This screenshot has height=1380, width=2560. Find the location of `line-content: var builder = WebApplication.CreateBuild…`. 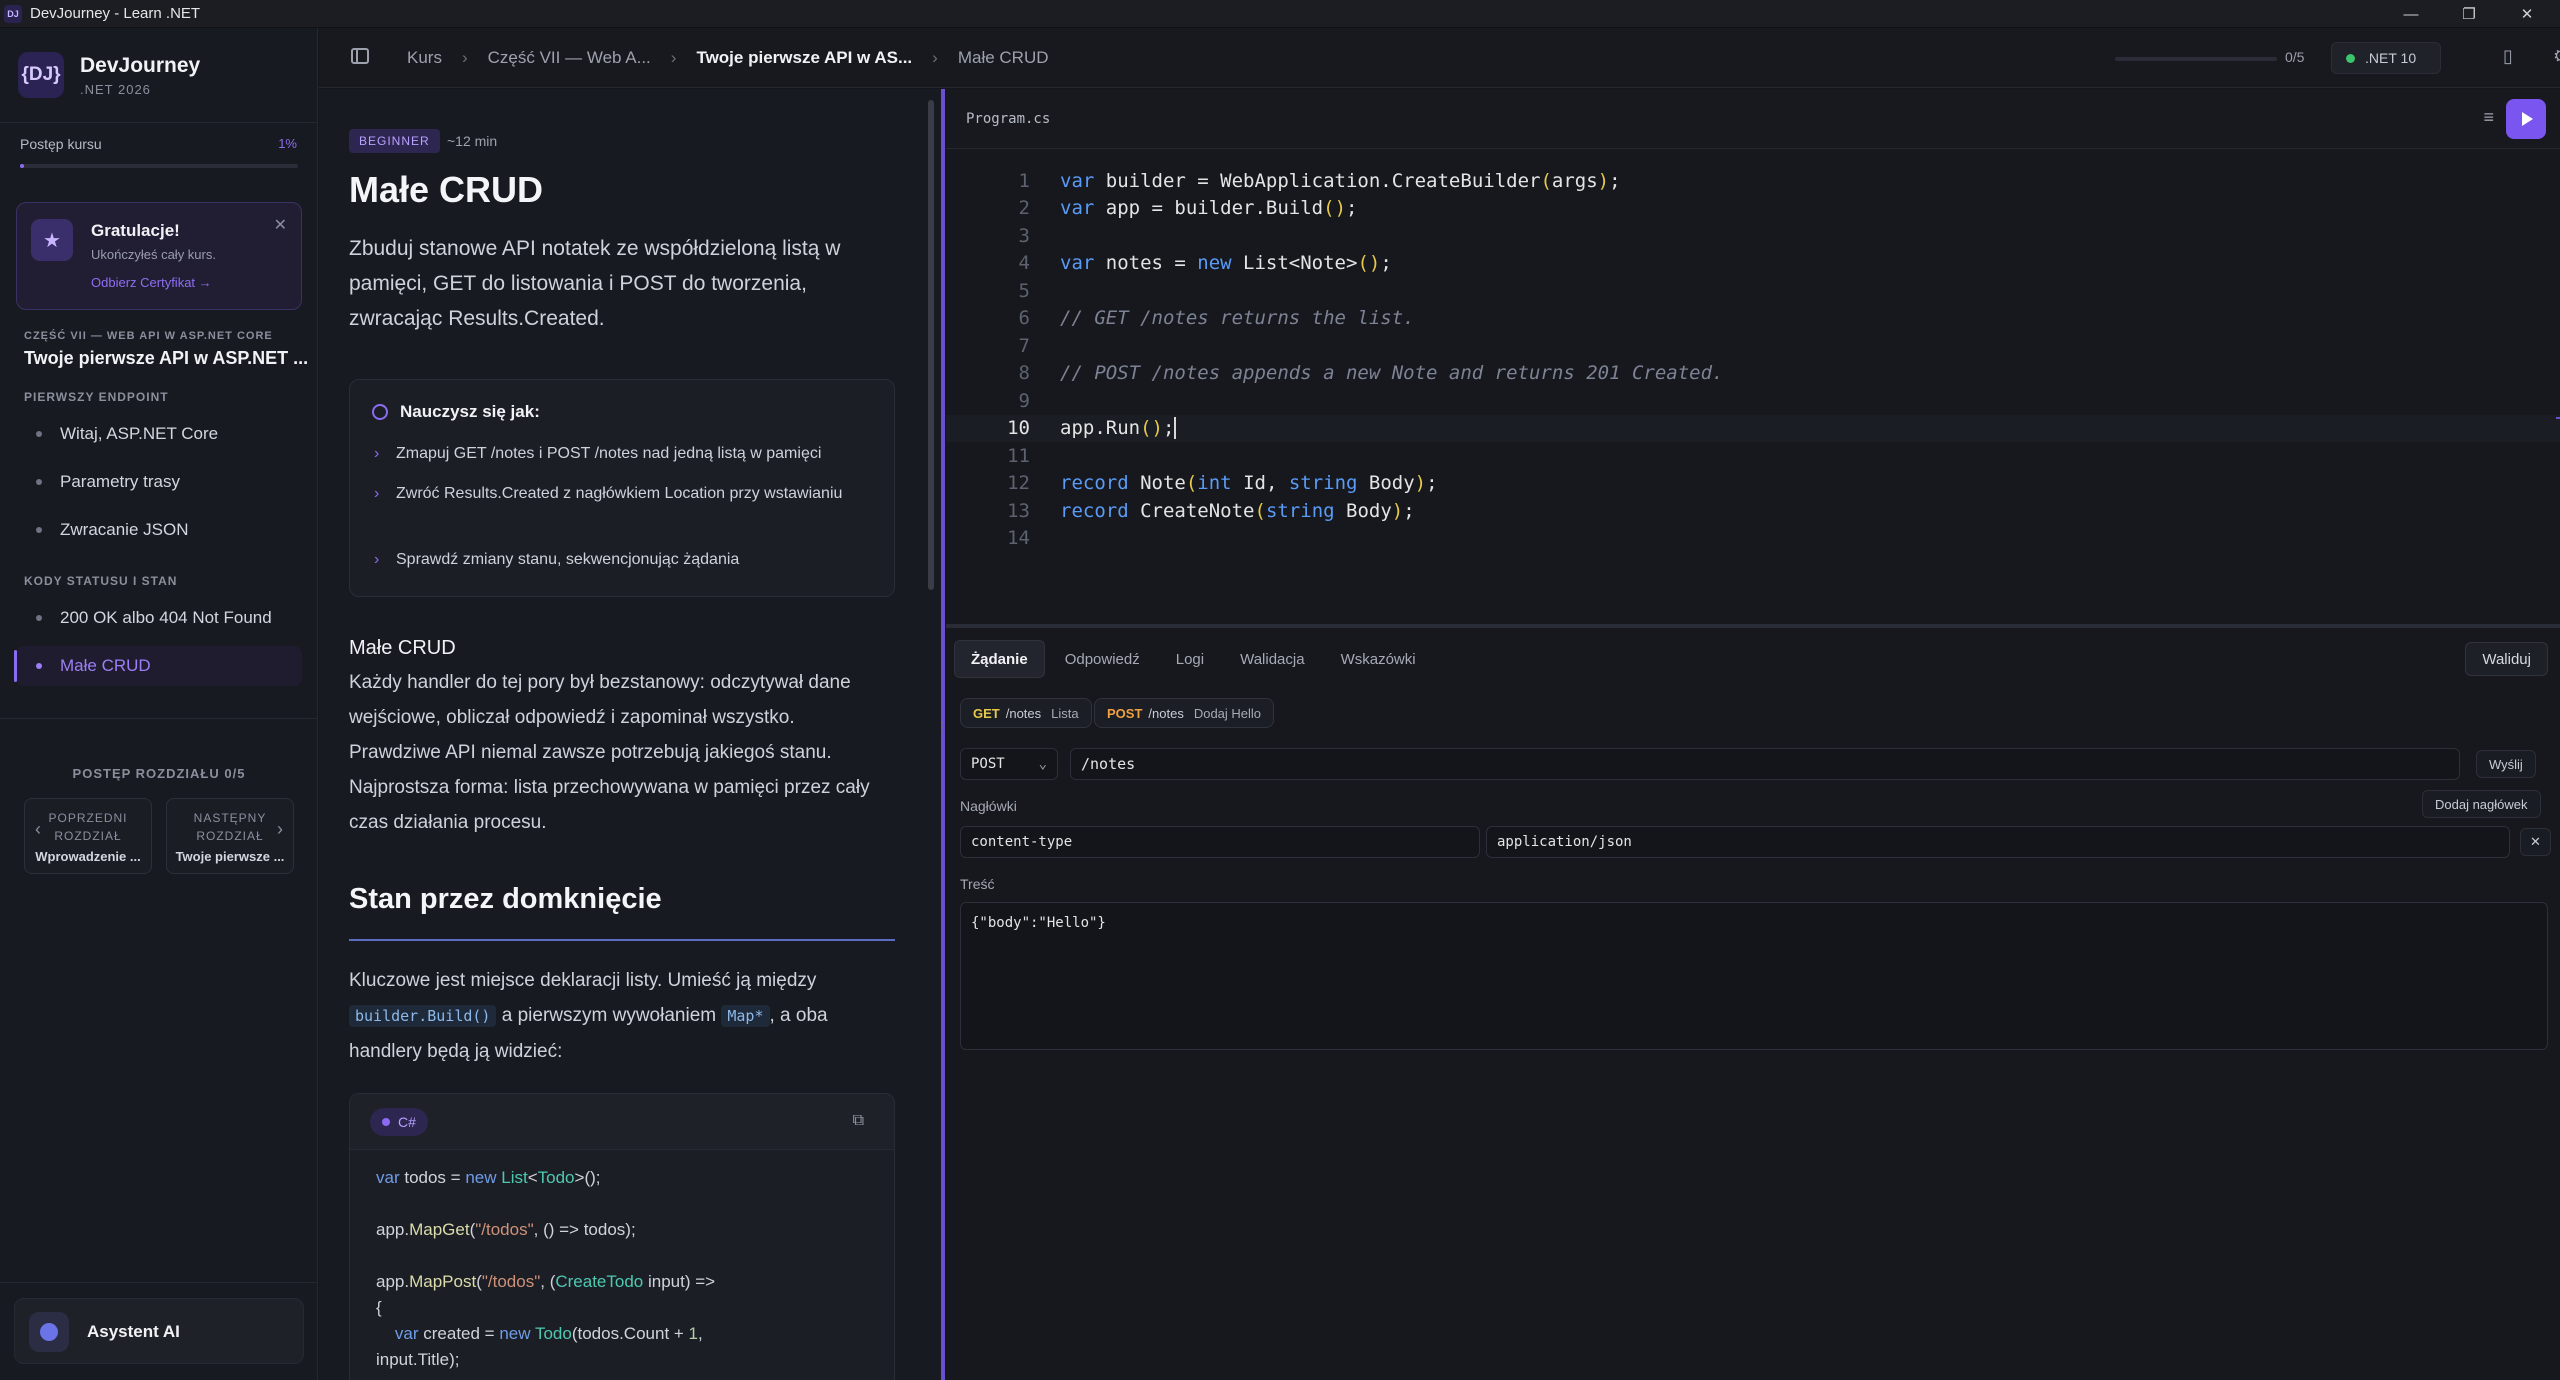

line-content: var builder = WebApplication.CreateBuild… is located at coordinates (1340, 180).